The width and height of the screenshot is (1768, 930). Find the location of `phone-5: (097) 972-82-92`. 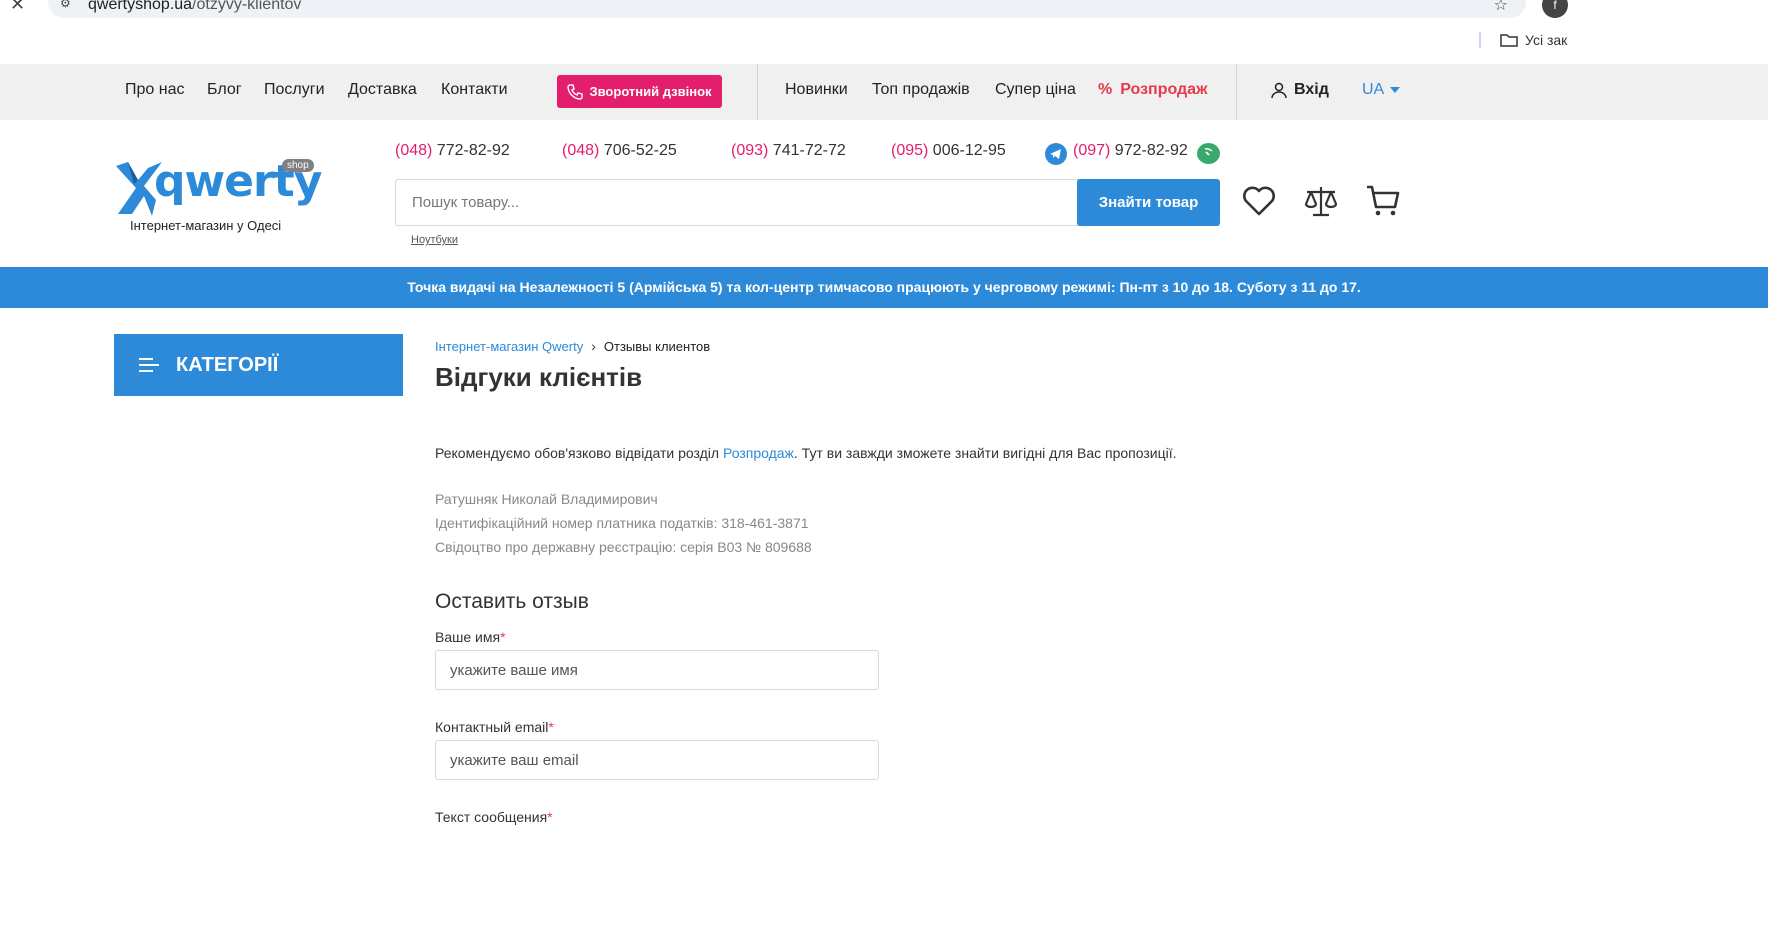

phone-5: (097) 972-82-92 is located at coordinates (1130, 151).